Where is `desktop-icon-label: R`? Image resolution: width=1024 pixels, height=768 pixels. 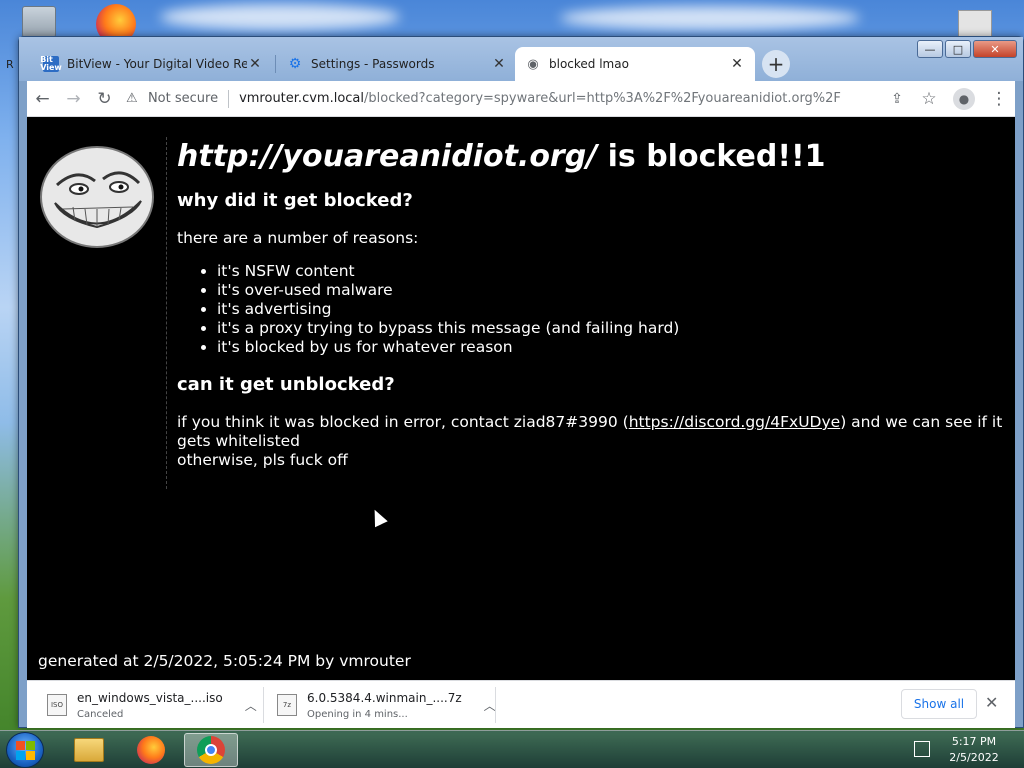
desktop-icon-label: R is located at coordinates (10, 64).